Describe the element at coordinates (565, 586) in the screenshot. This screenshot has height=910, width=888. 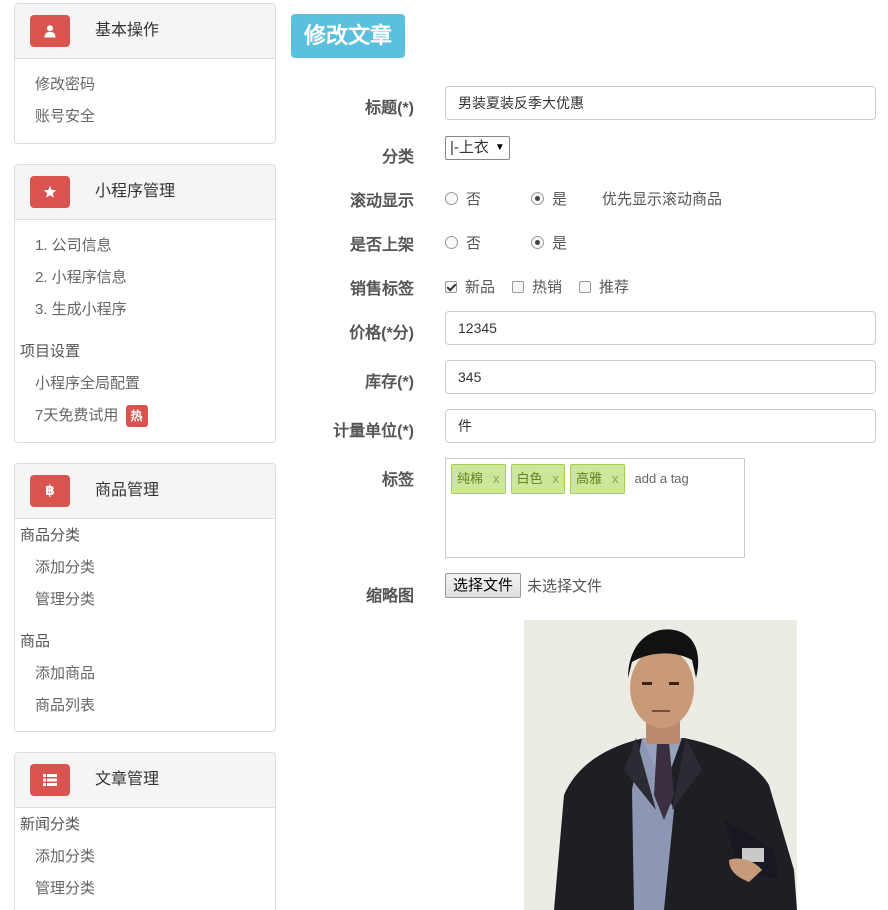
I see `file-status: 未选择文件` at that location.